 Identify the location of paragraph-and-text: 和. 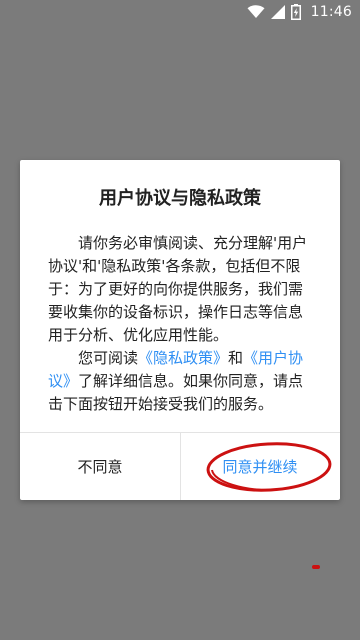
(236, 358).